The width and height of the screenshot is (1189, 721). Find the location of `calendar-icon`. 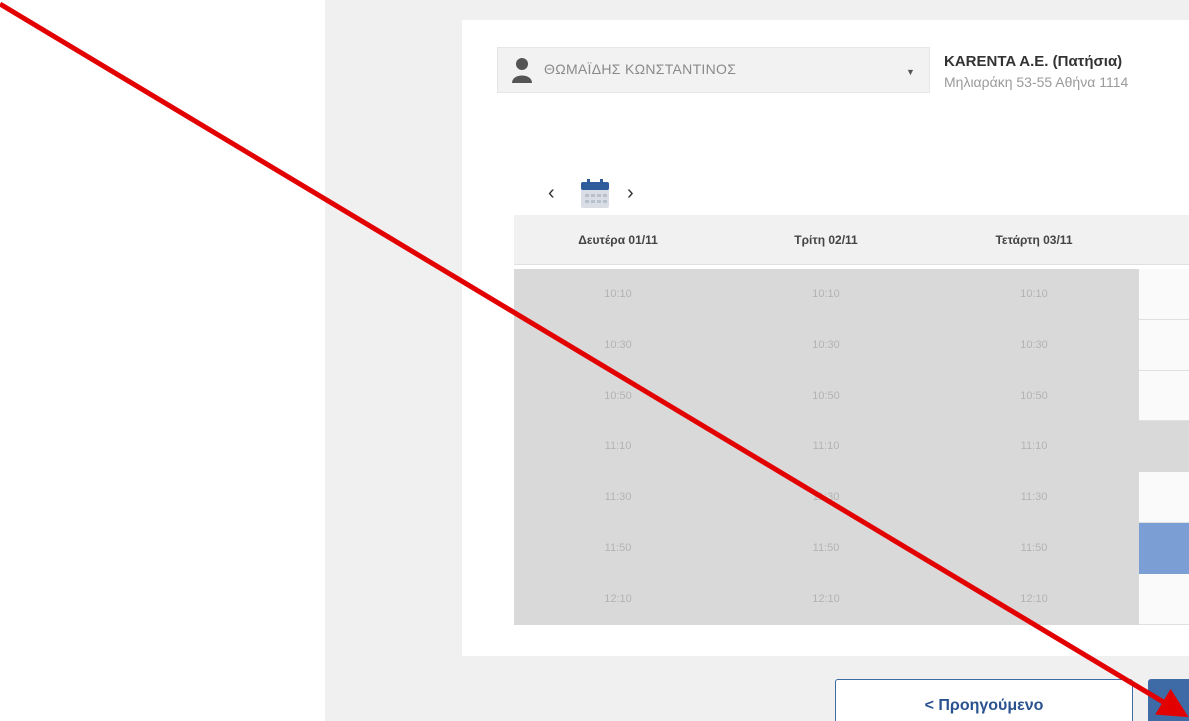

calendar-icon is located at coordinates (595, 194).